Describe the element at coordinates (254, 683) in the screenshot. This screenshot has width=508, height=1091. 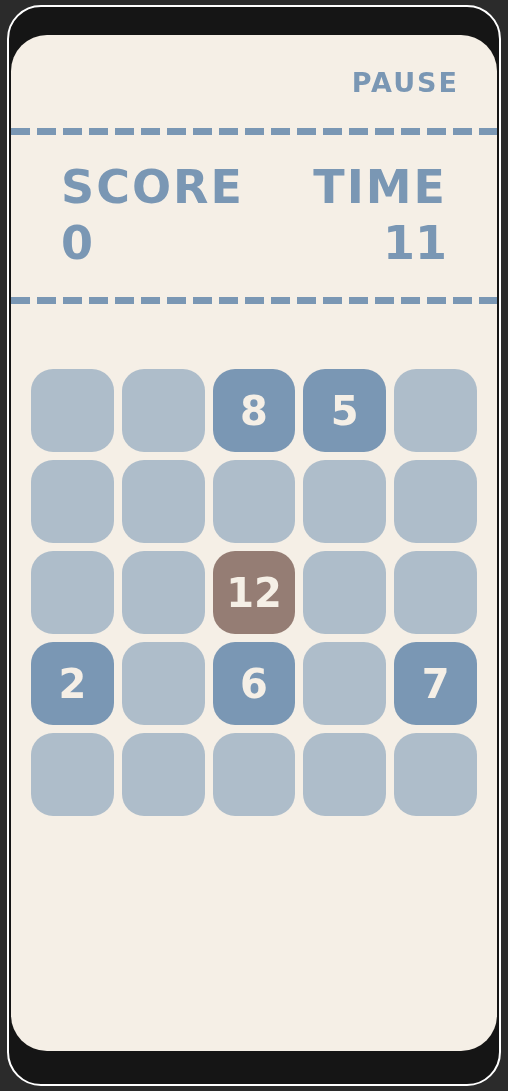
I see `number-tile: 6` at that location.